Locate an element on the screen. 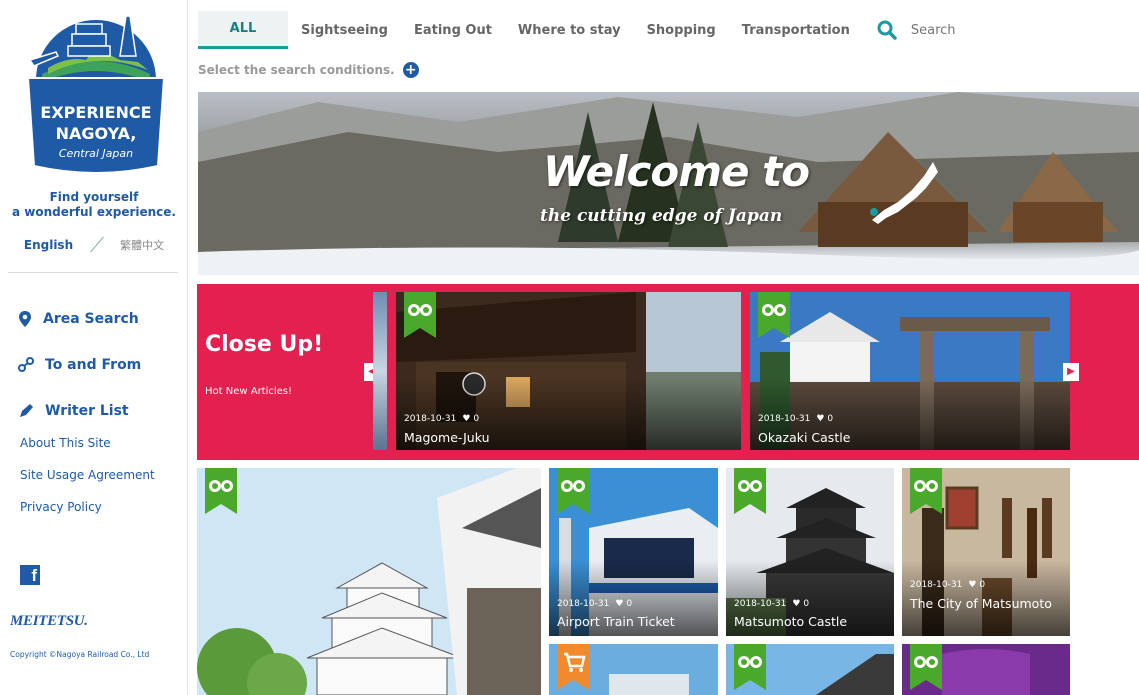  card-title: Magome-Juku is located at coordinates (447, 437).